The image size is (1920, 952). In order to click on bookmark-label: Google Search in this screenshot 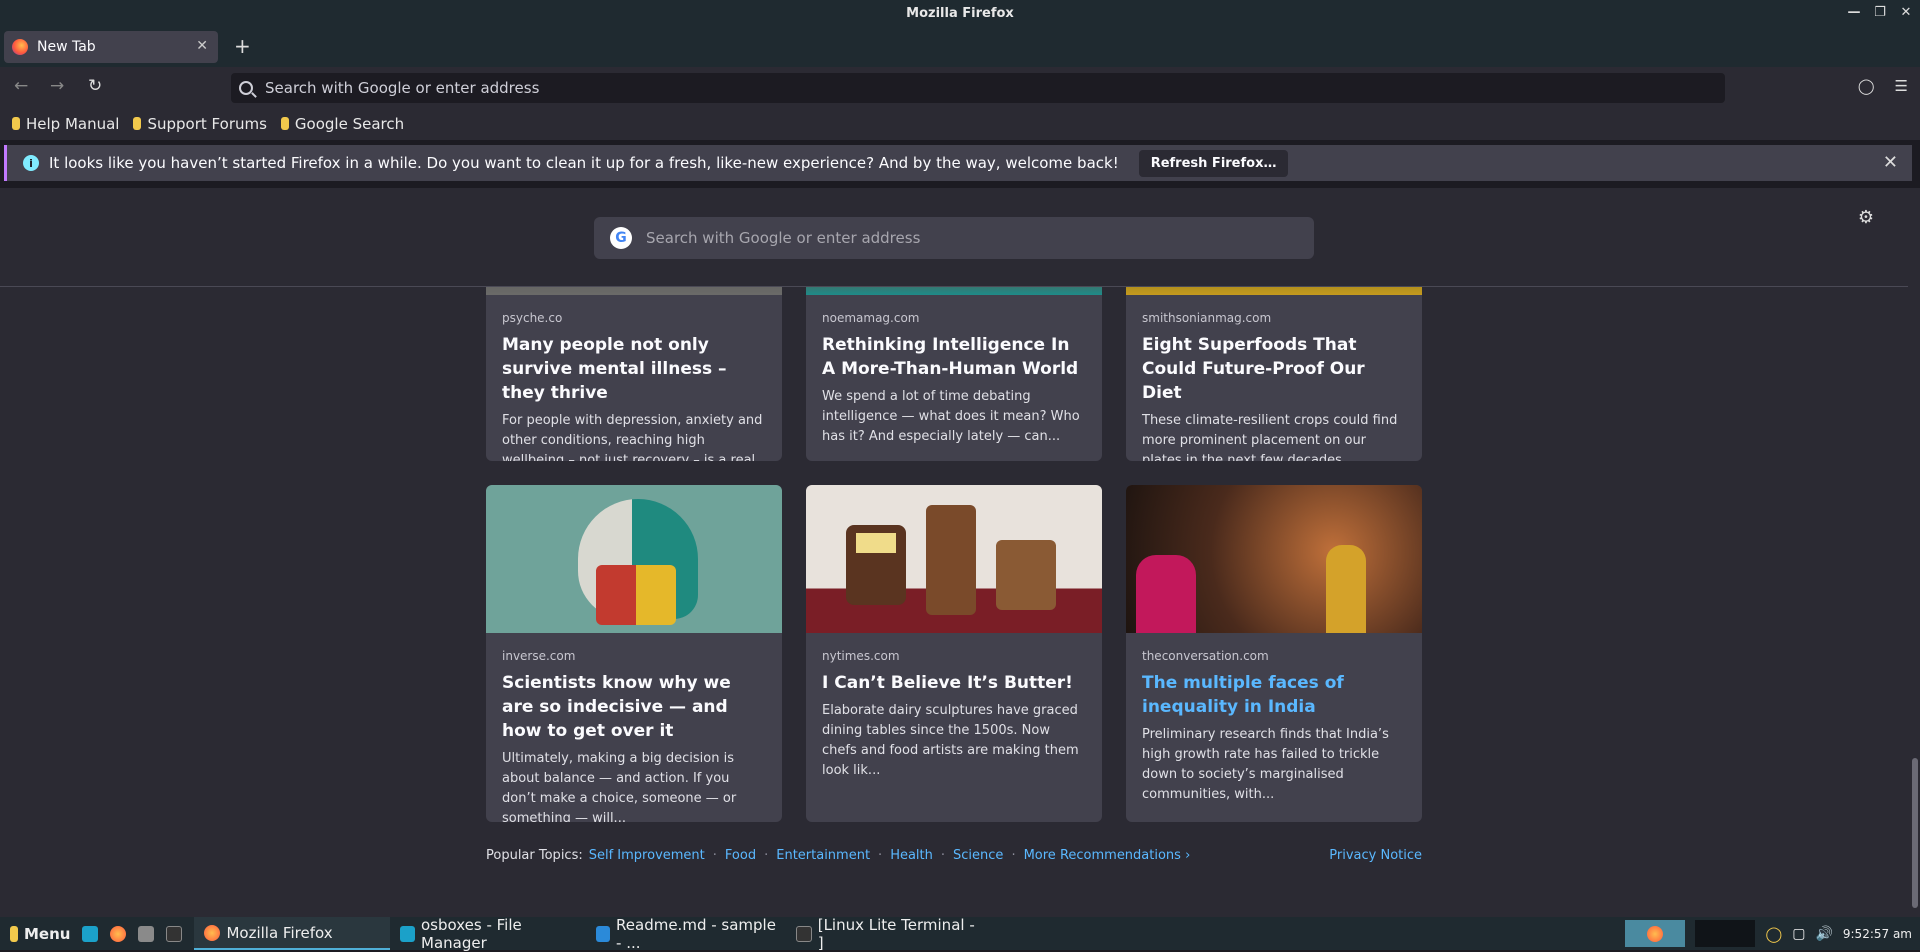, I will do `click(349, 123)`.